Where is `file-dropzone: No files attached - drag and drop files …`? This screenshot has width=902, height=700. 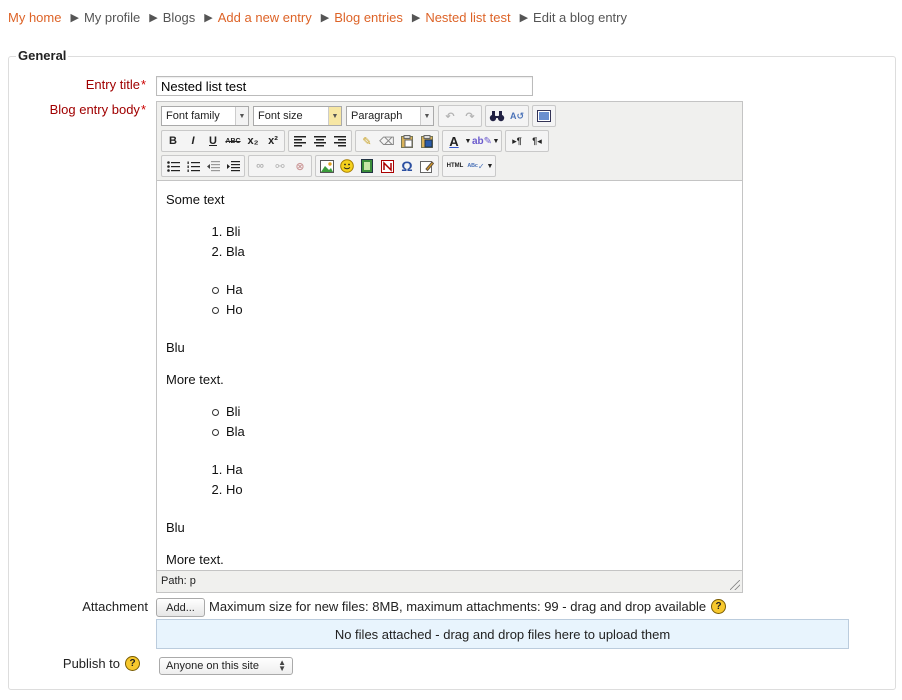
file-dropzone: No files attached - drag and drop files … is located at coordinates (502, 634).